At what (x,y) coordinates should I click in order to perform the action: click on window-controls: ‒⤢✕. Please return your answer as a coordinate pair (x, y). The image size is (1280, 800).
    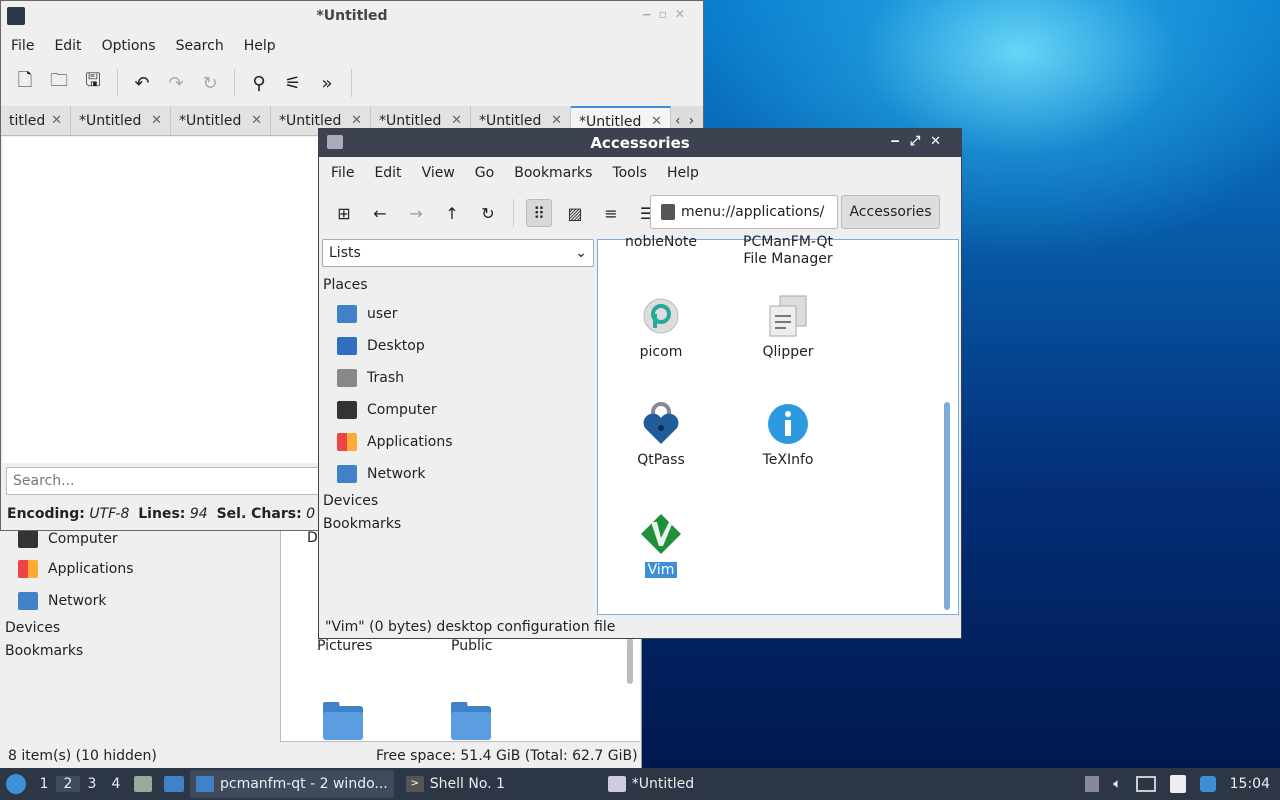
    Looking at the image, I should click on (921, 141).